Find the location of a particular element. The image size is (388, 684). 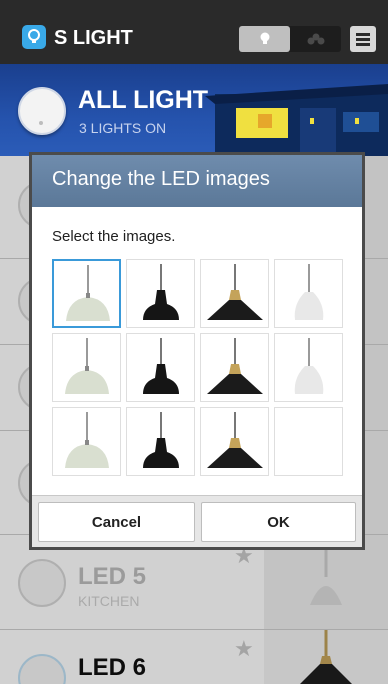

group-mode-button is located at coordinates (315, 39).